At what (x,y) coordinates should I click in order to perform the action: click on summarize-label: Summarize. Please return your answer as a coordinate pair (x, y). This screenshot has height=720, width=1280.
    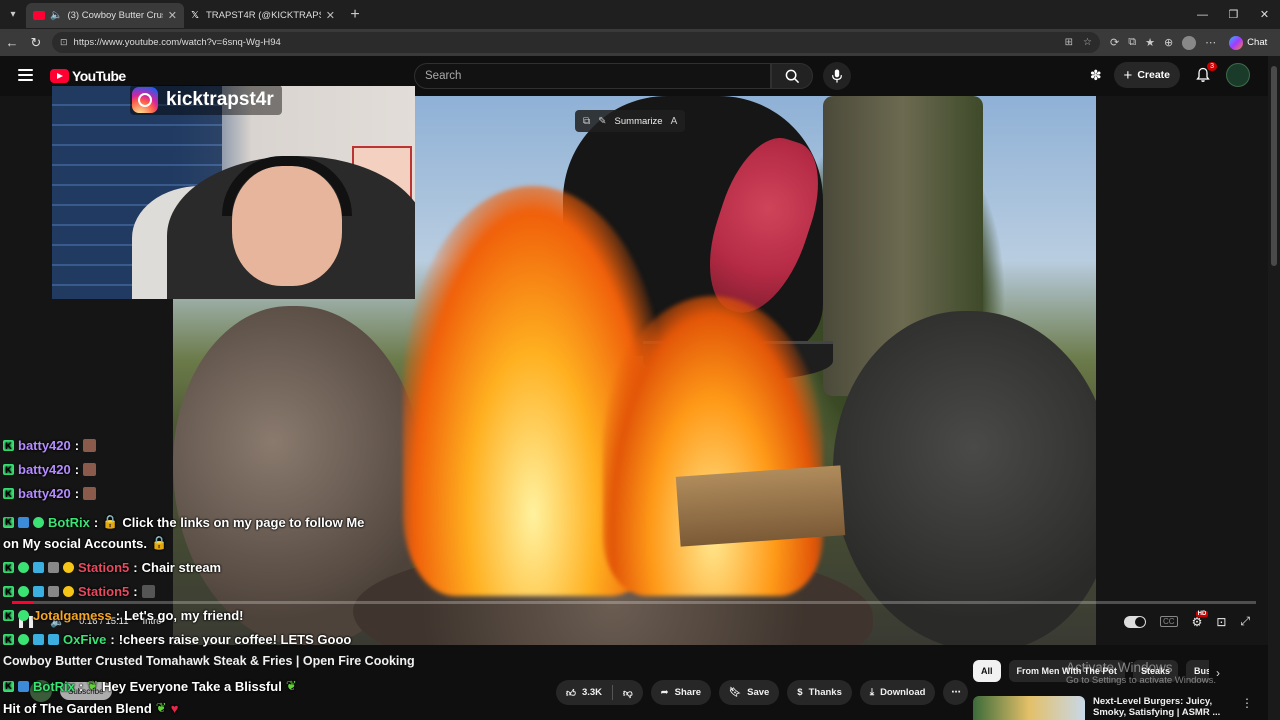
    Looking at the image, I should click on (638, 121).